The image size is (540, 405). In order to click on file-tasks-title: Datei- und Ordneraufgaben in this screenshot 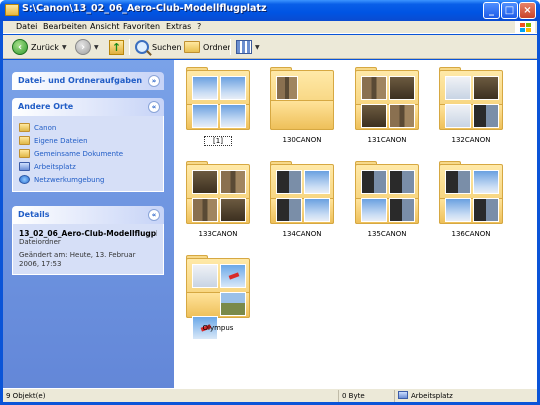, I will do `click(80, 80)`.